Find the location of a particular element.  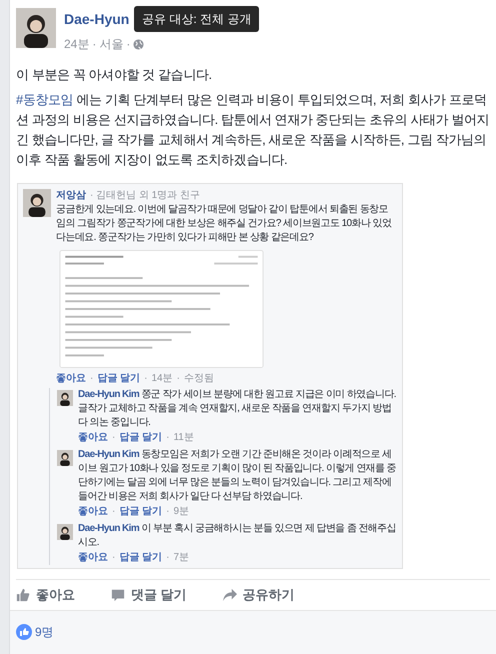

comment-meta: 7분 is located at coordinates (181, 558).